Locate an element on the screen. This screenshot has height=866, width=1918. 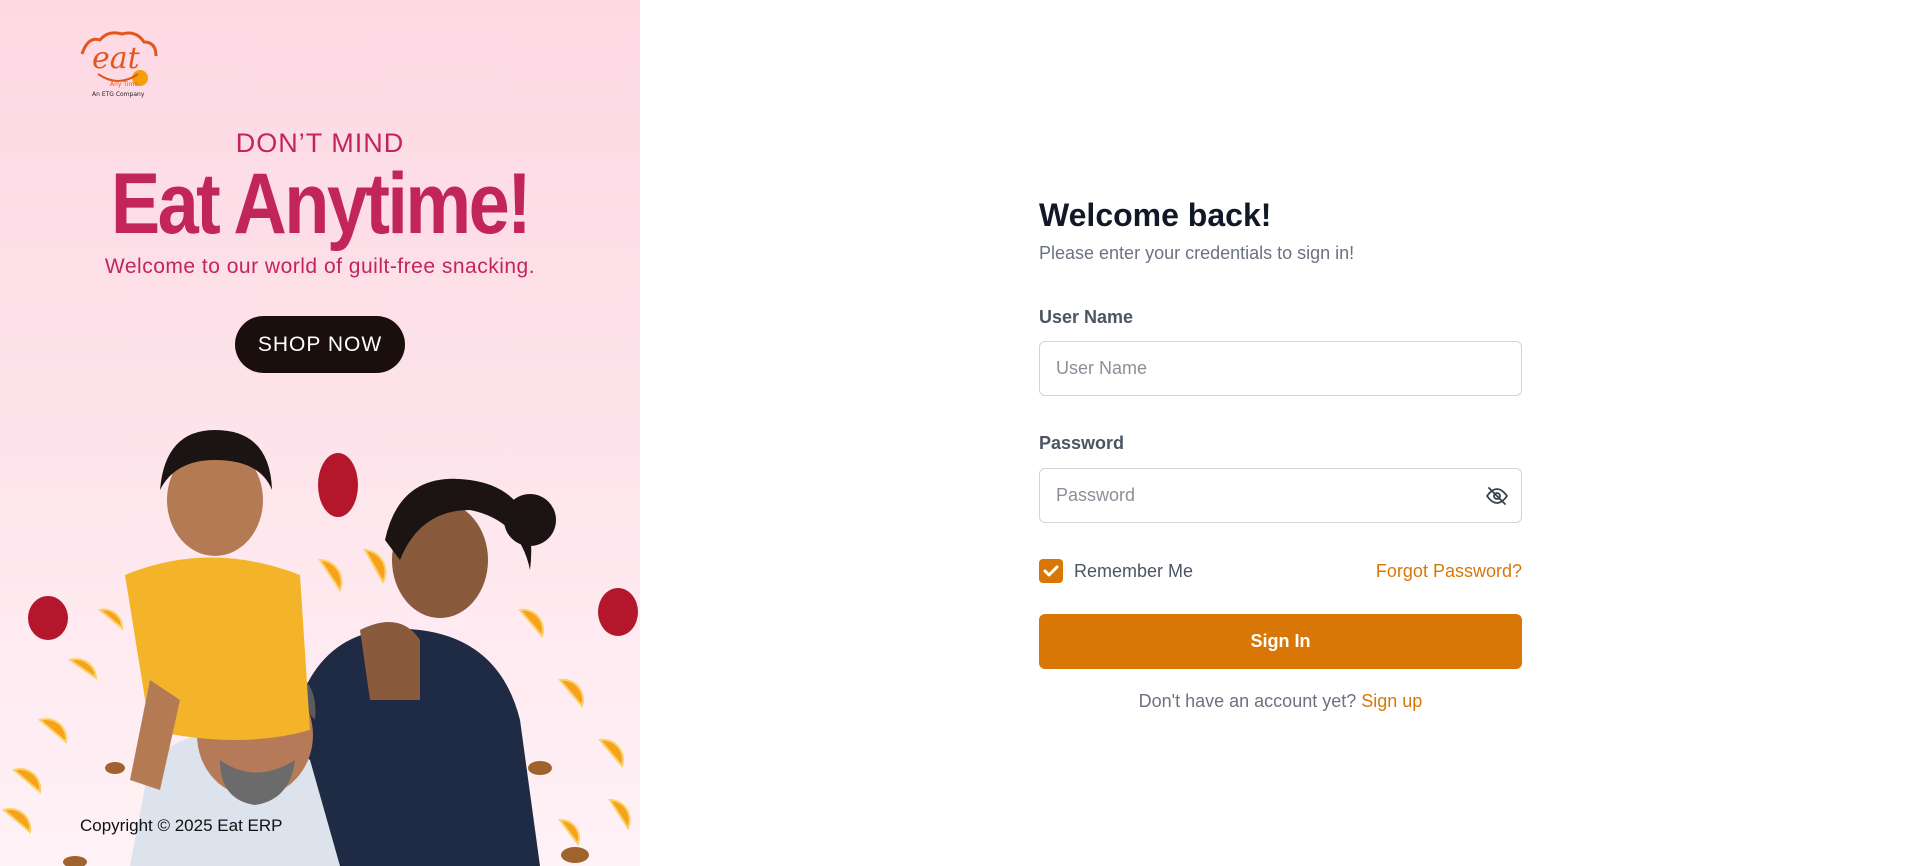
username-field-wrapper is located at coordinates (1280, 368).